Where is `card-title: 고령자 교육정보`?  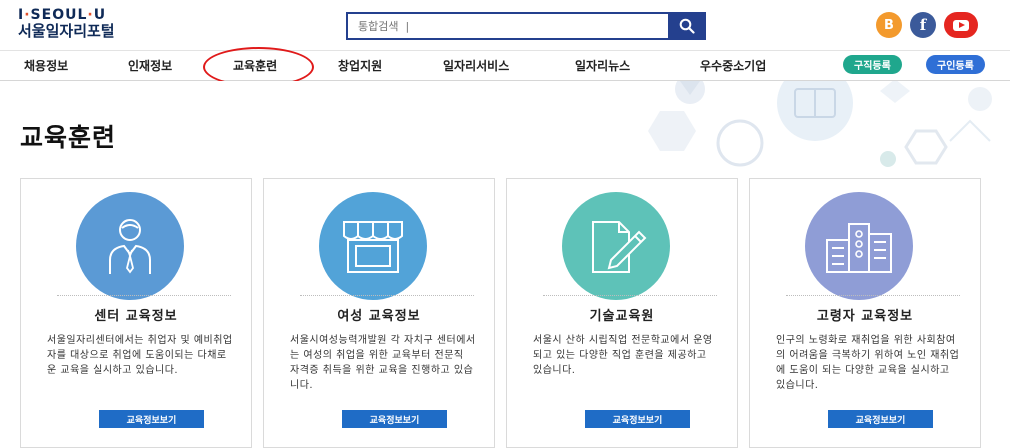 card-title: 고령자 교육정보 is located at coordinates (865, 316).